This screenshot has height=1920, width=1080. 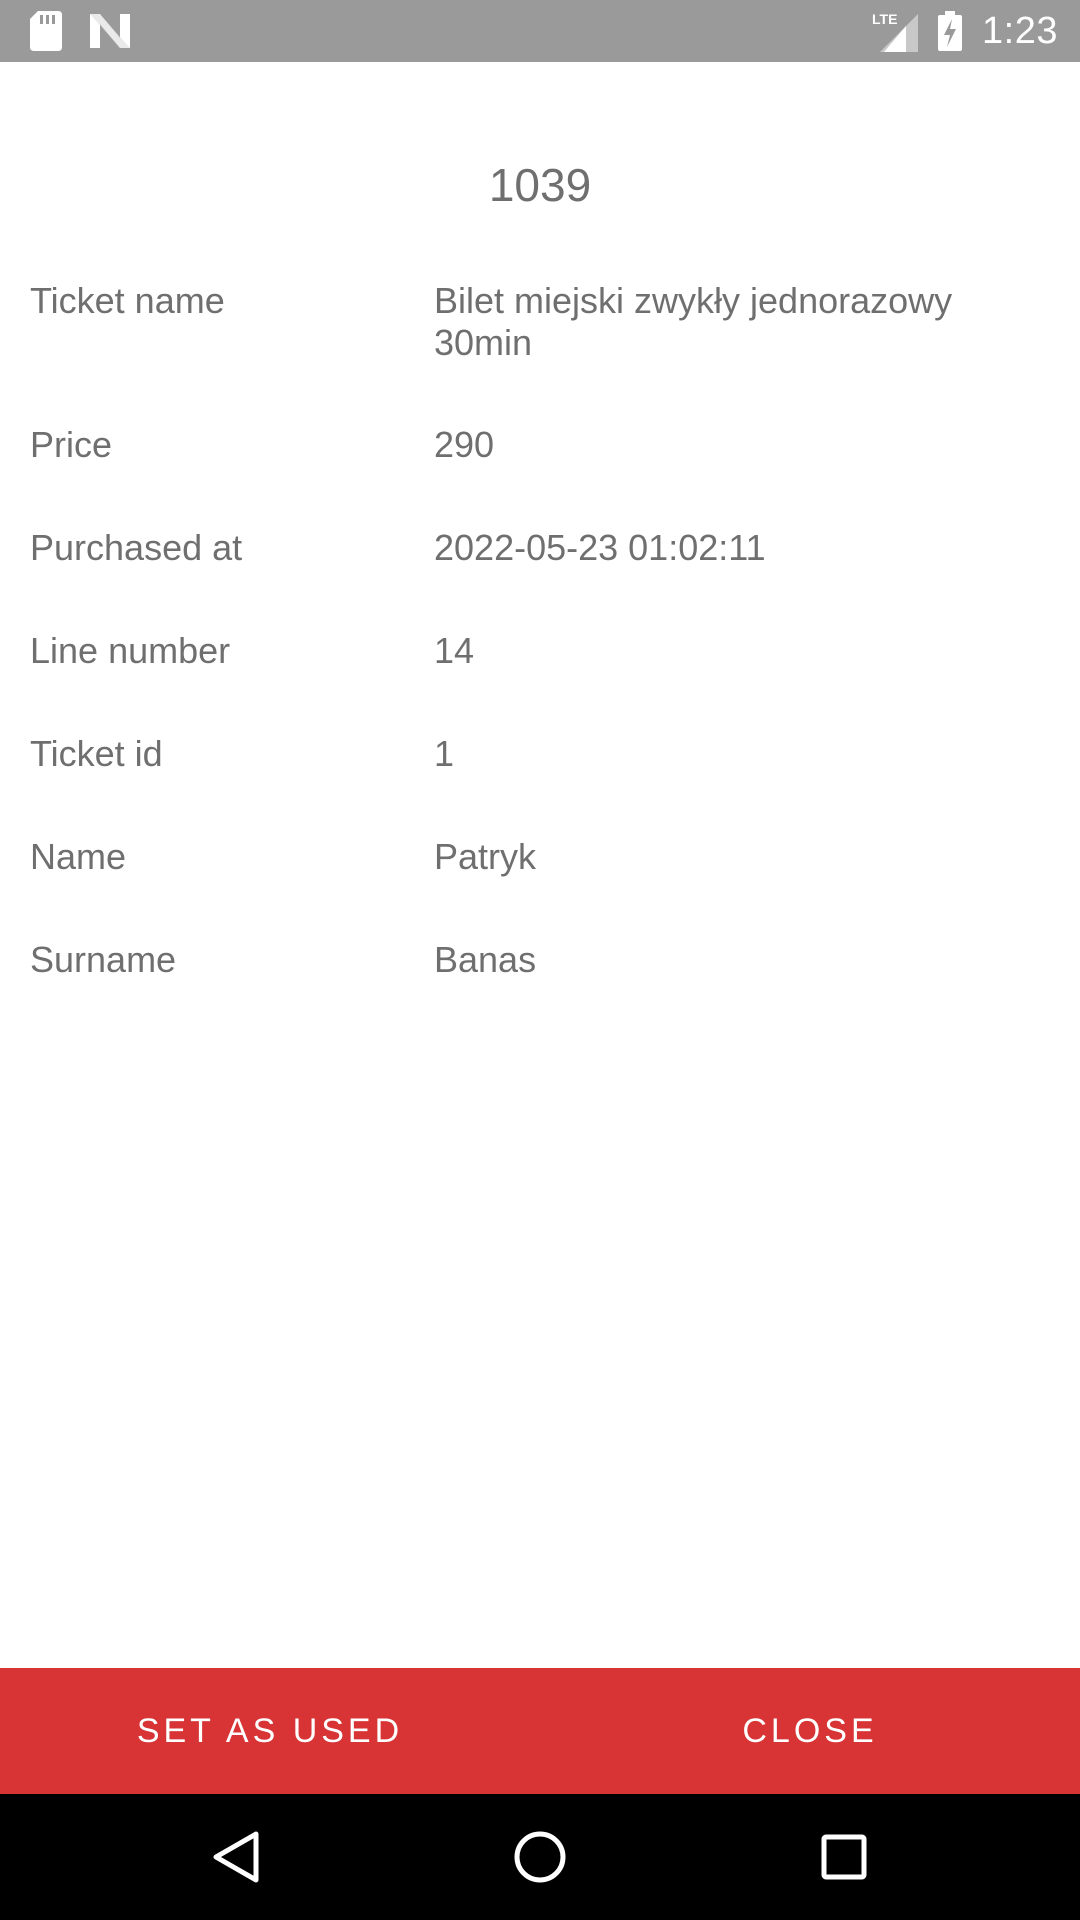 I want to click on back-button, so click(x=236, y=1857).